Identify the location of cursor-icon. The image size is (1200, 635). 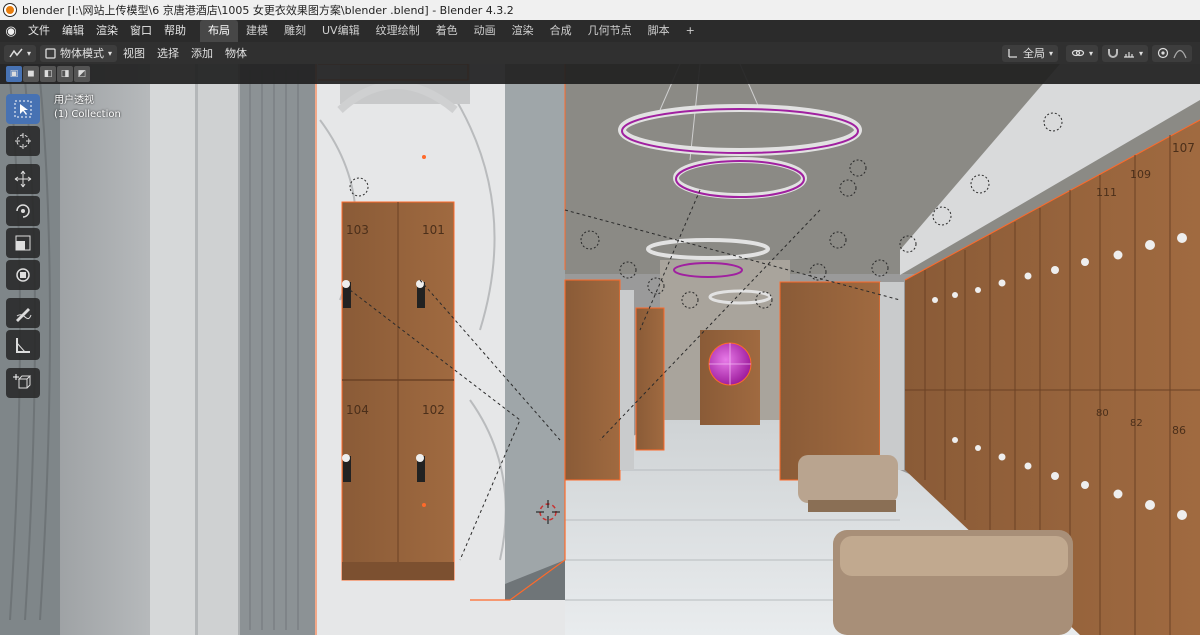
(23, 141).